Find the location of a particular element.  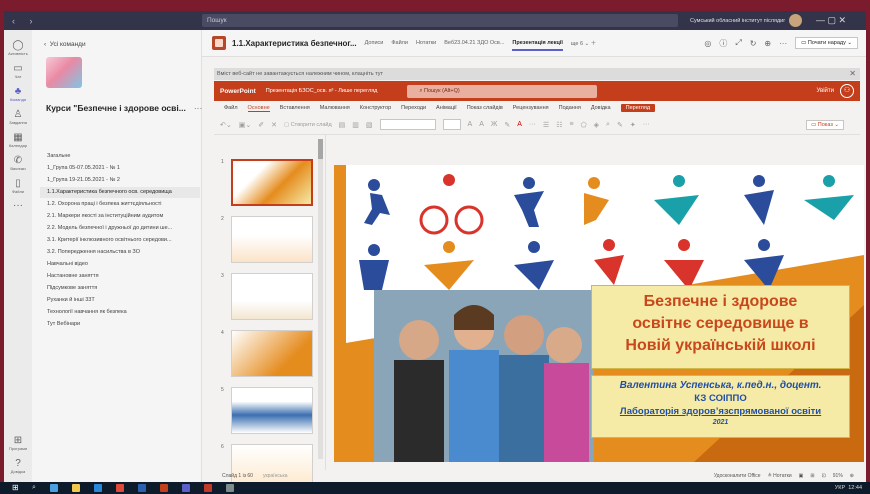

tab-presentation: Презентація лекції is located at coordinates (537, 45).